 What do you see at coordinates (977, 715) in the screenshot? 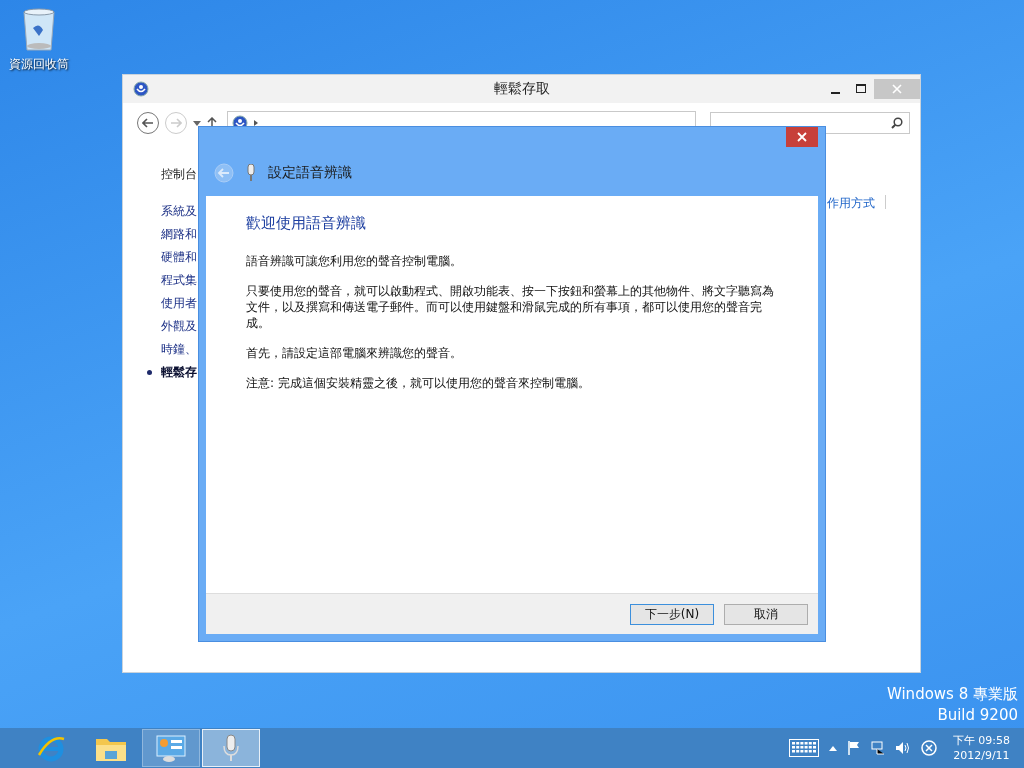
I see `edition-text: Build 9200` at bounding box center [977, 715].